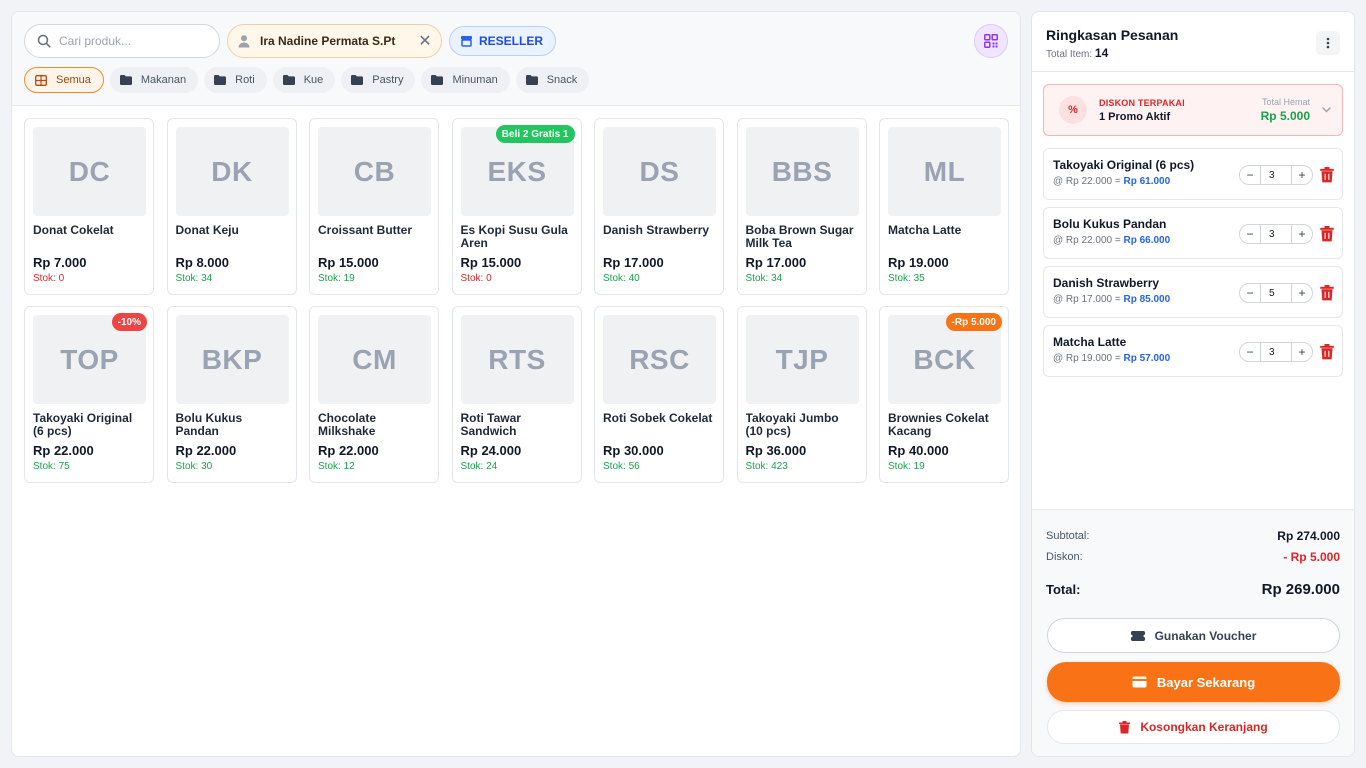 The image size is (1366, 768). What do you see at coordinates (799, 237) in the screenshot?
I see `product-name: Boba Brown Sugar Milk Tea` at bounding box center [799, 237].